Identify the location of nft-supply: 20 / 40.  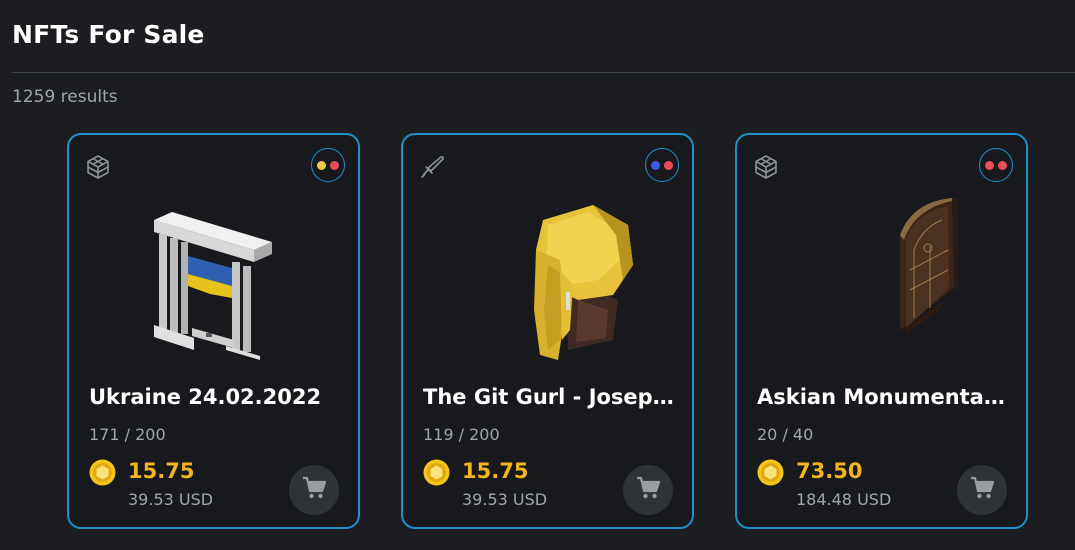
(785, 434).